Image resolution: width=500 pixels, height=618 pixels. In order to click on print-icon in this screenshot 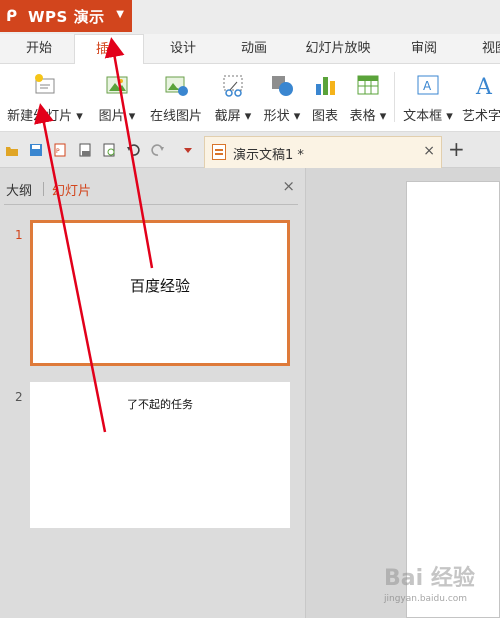, I will do `click(85, 150)`.